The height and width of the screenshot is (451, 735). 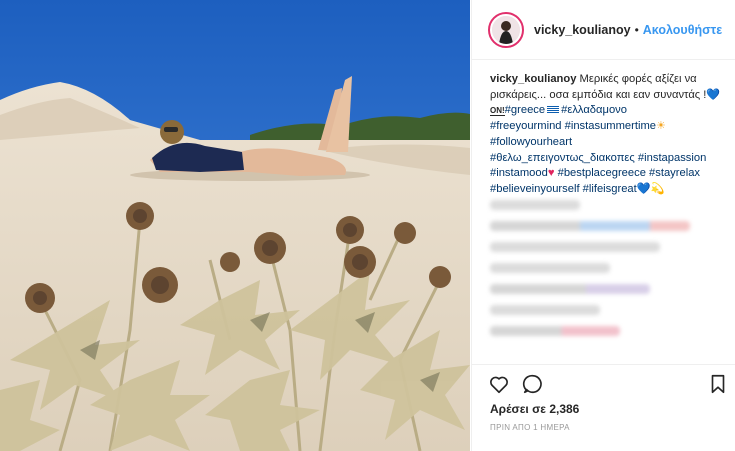 I want to click on hashtags-line-7: #believeinyourself #lifeisgreat, so click(x=563, y=189).